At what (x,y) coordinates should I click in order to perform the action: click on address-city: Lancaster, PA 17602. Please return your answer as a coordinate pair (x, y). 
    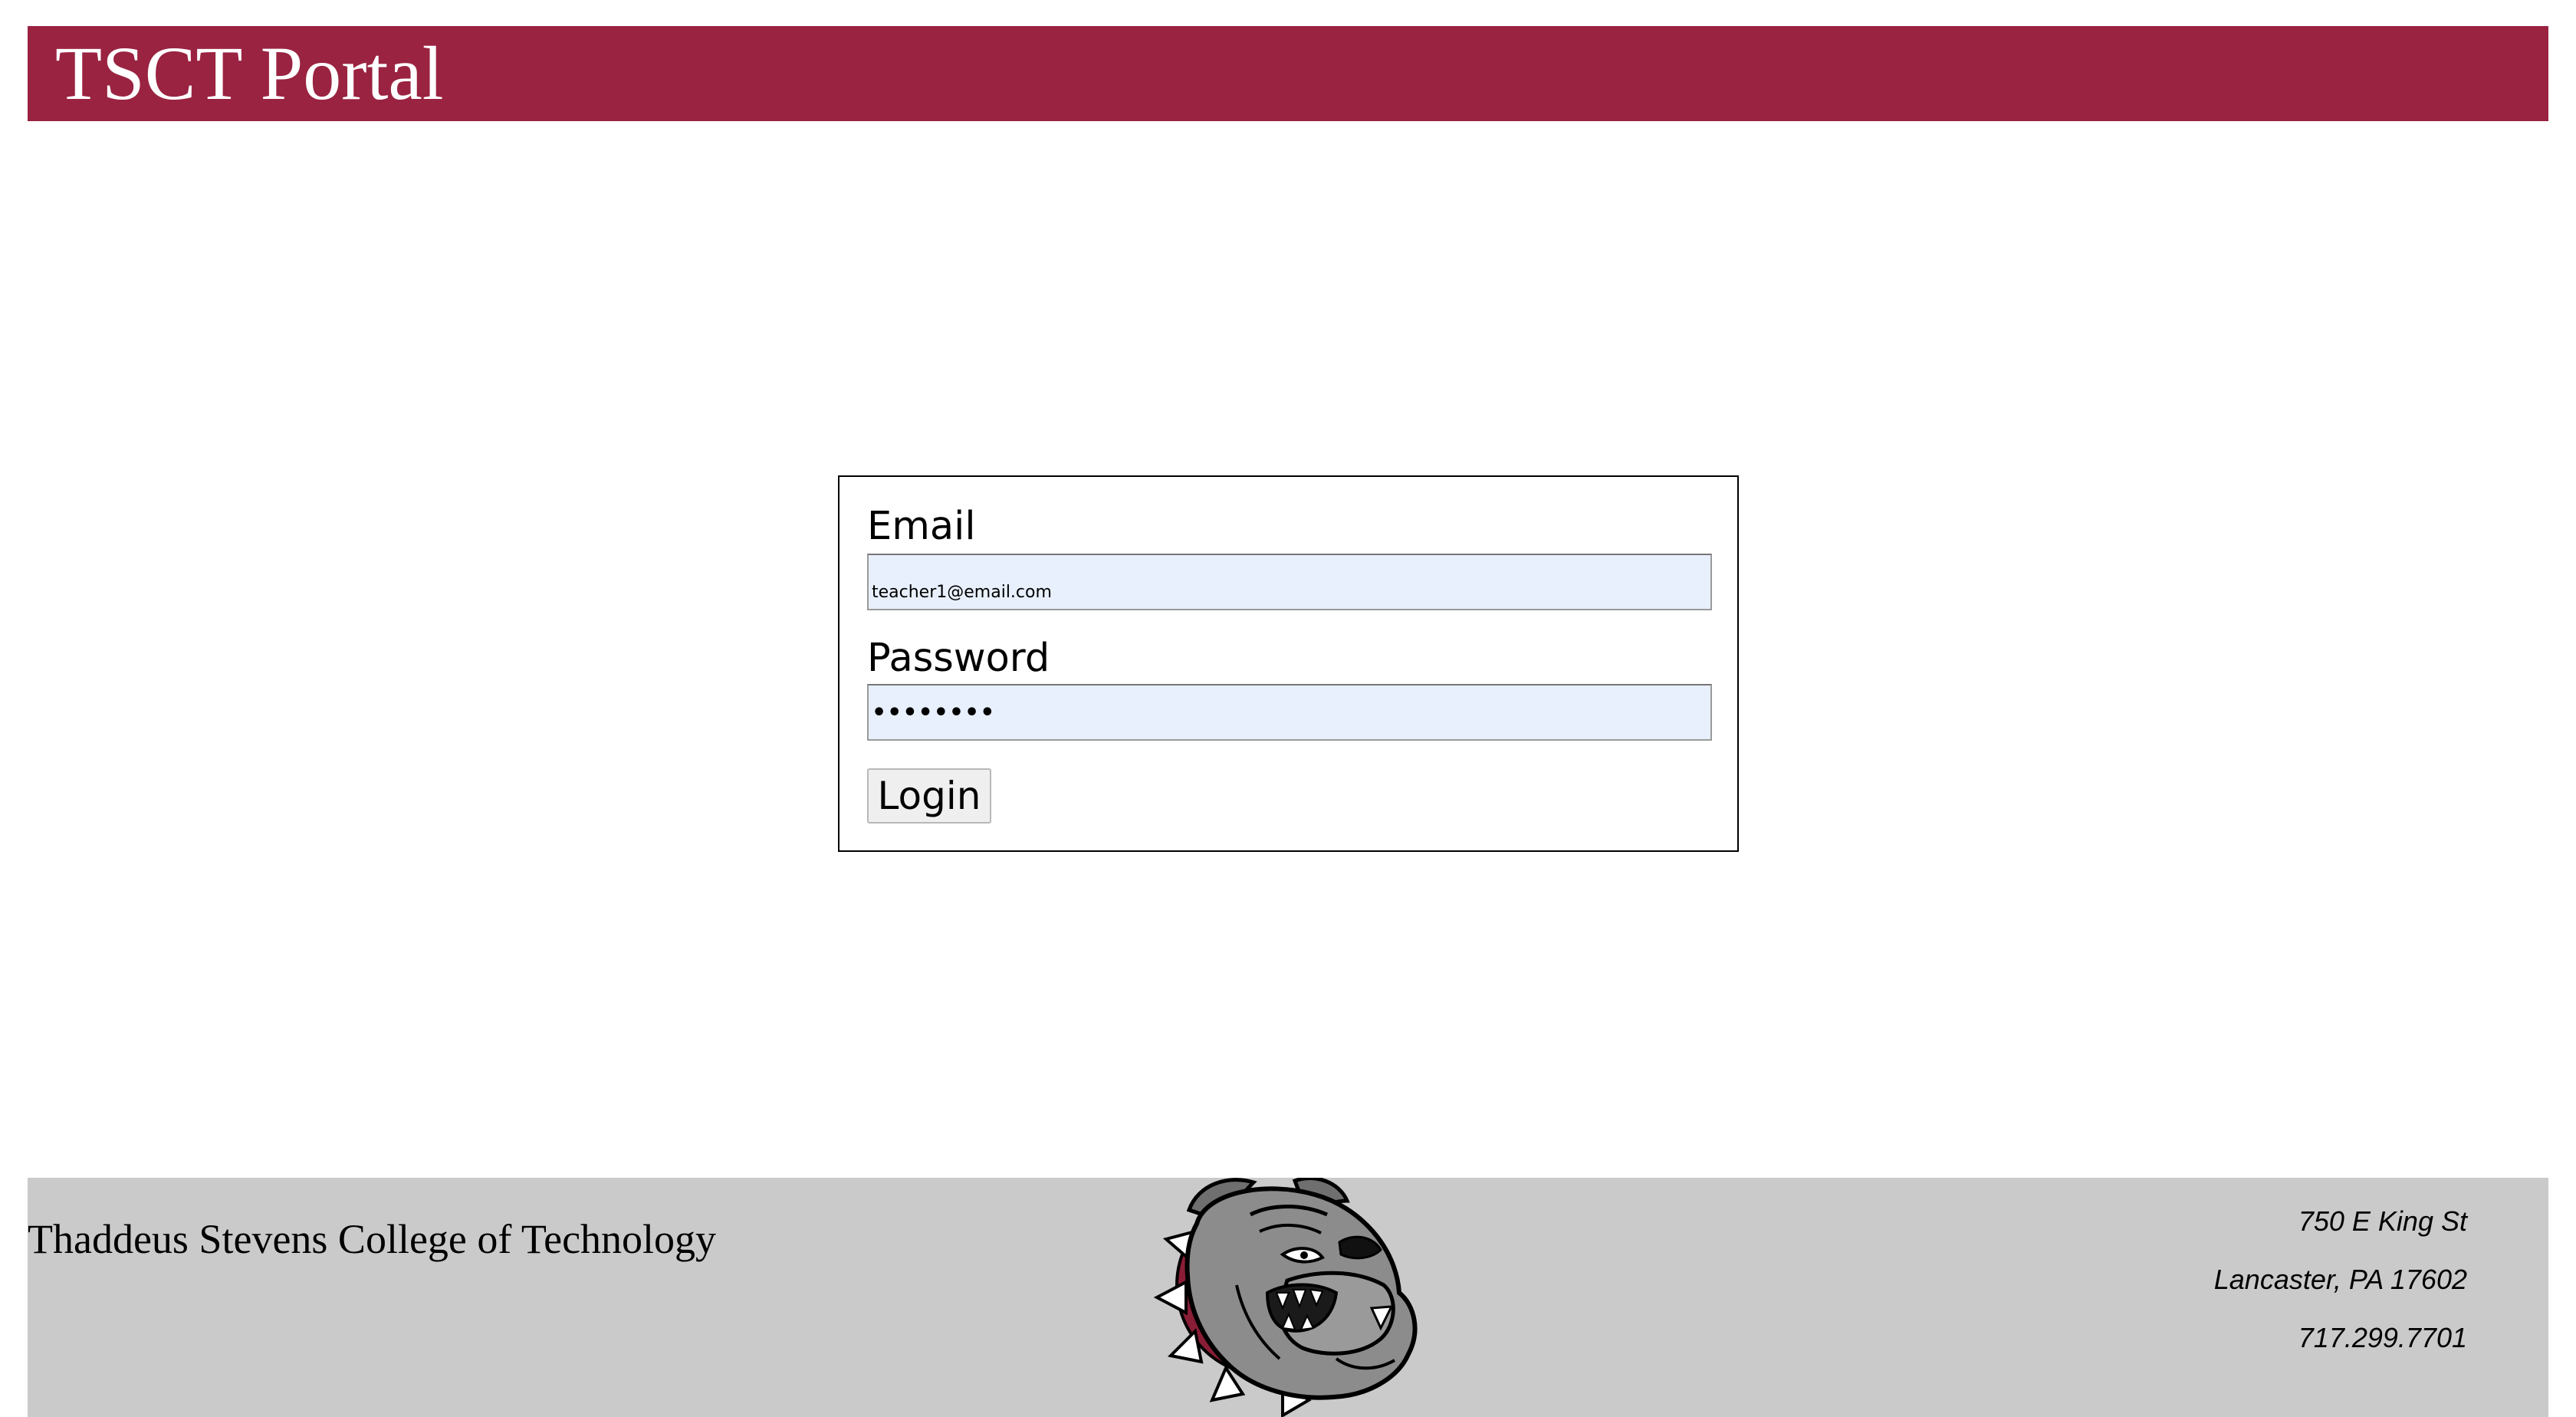
    Looking at the image, I should click on (2340, 1279).